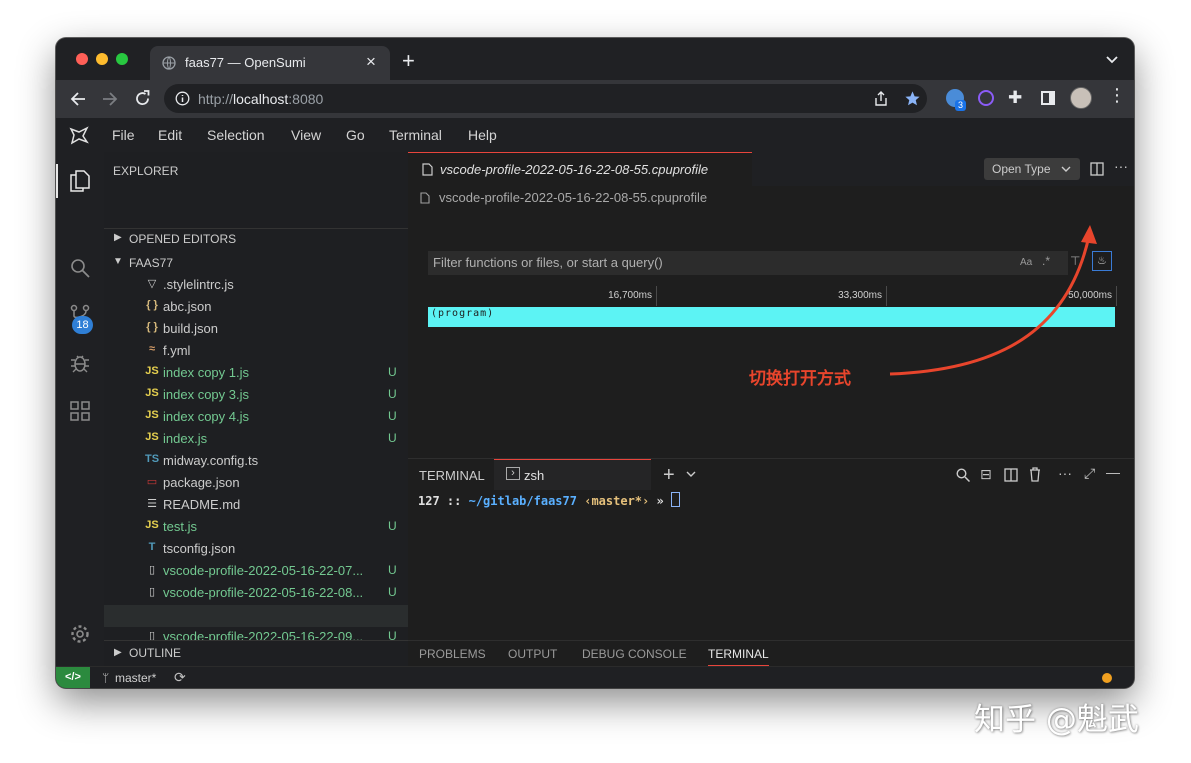  Describe the element at coordinates (532, 654) in the screenshot. I see `tab-output: OUTPUT` at that location.